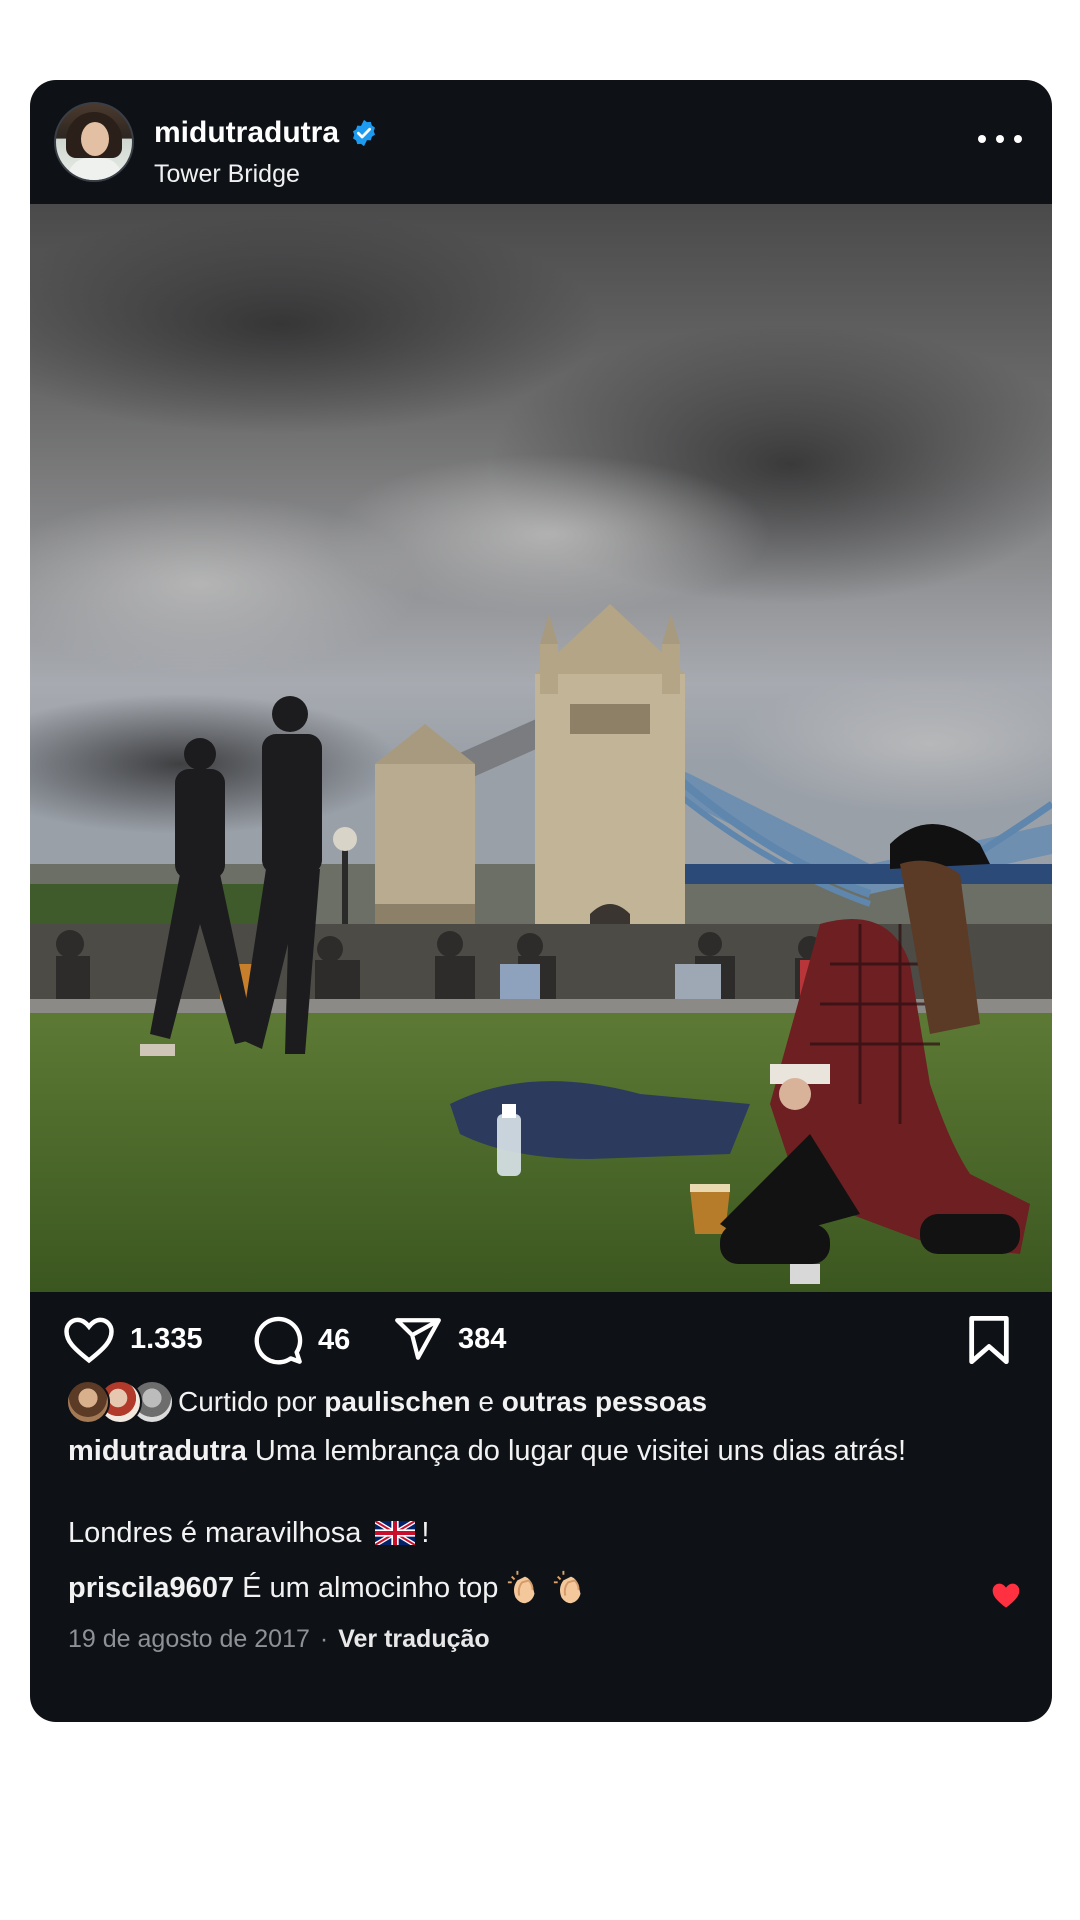 The height and width of the screenshot is (1920, 1080). I want to click on liked-by-prefix: Curtido por, so click(247, 1401).